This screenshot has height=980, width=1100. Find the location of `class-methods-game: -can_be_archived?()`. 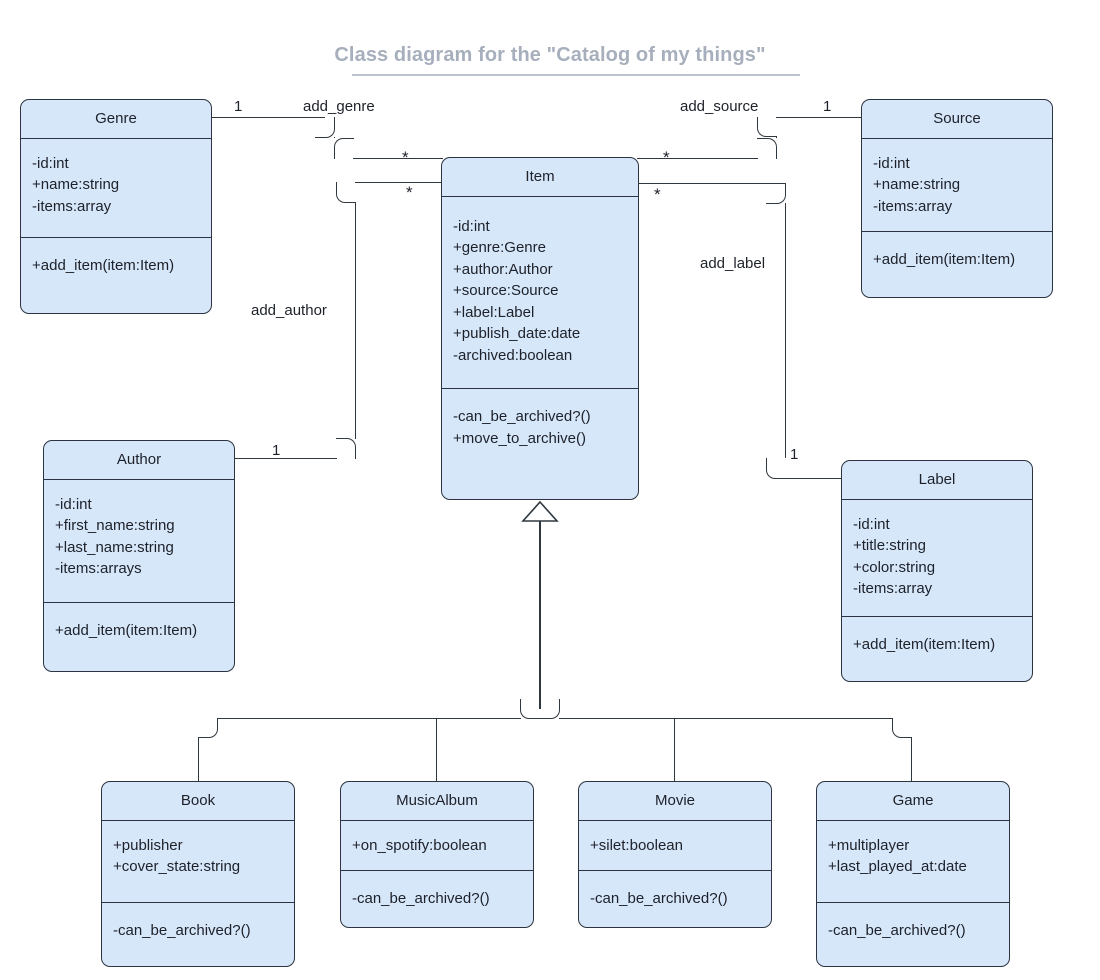

class-methods-game: -can_be_archived?() is located at coordinates (913, 928).